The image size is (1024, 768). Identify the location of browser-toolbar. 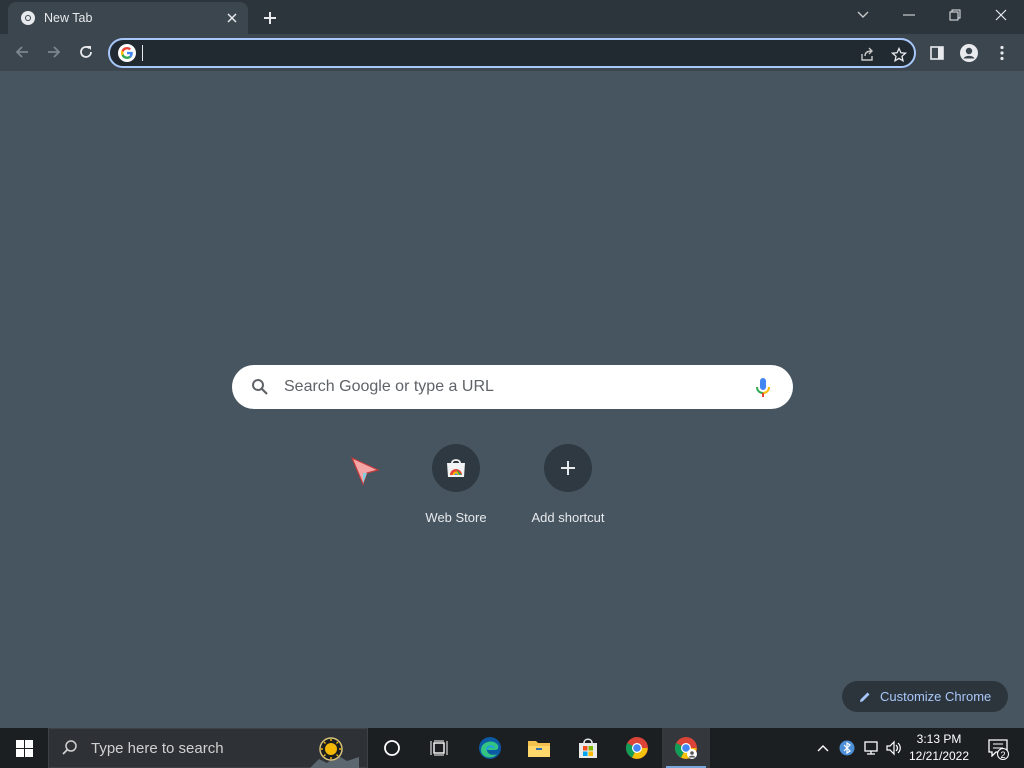
(512, 53).